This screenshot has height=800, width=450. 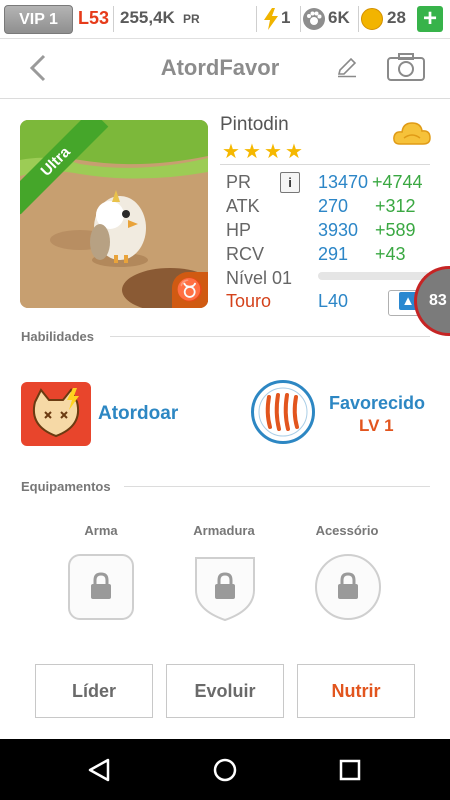 I want to click on evolve-button: Evoluir, so click(x=225, y=691).